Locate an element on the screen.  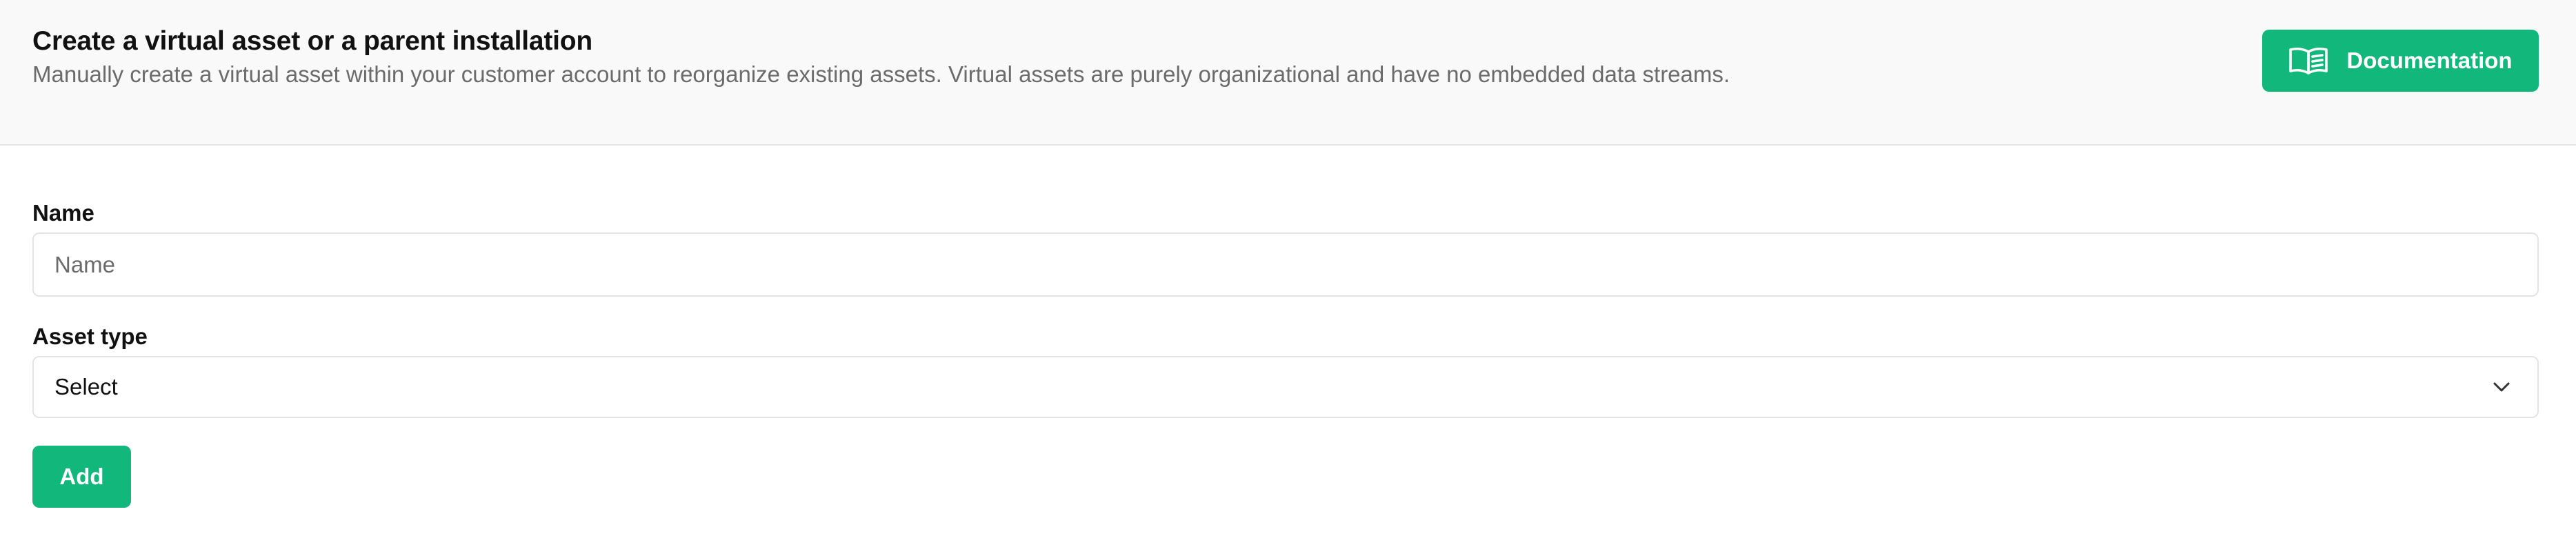
documentation-button: Documentation is located at coordinates (2400, 61).